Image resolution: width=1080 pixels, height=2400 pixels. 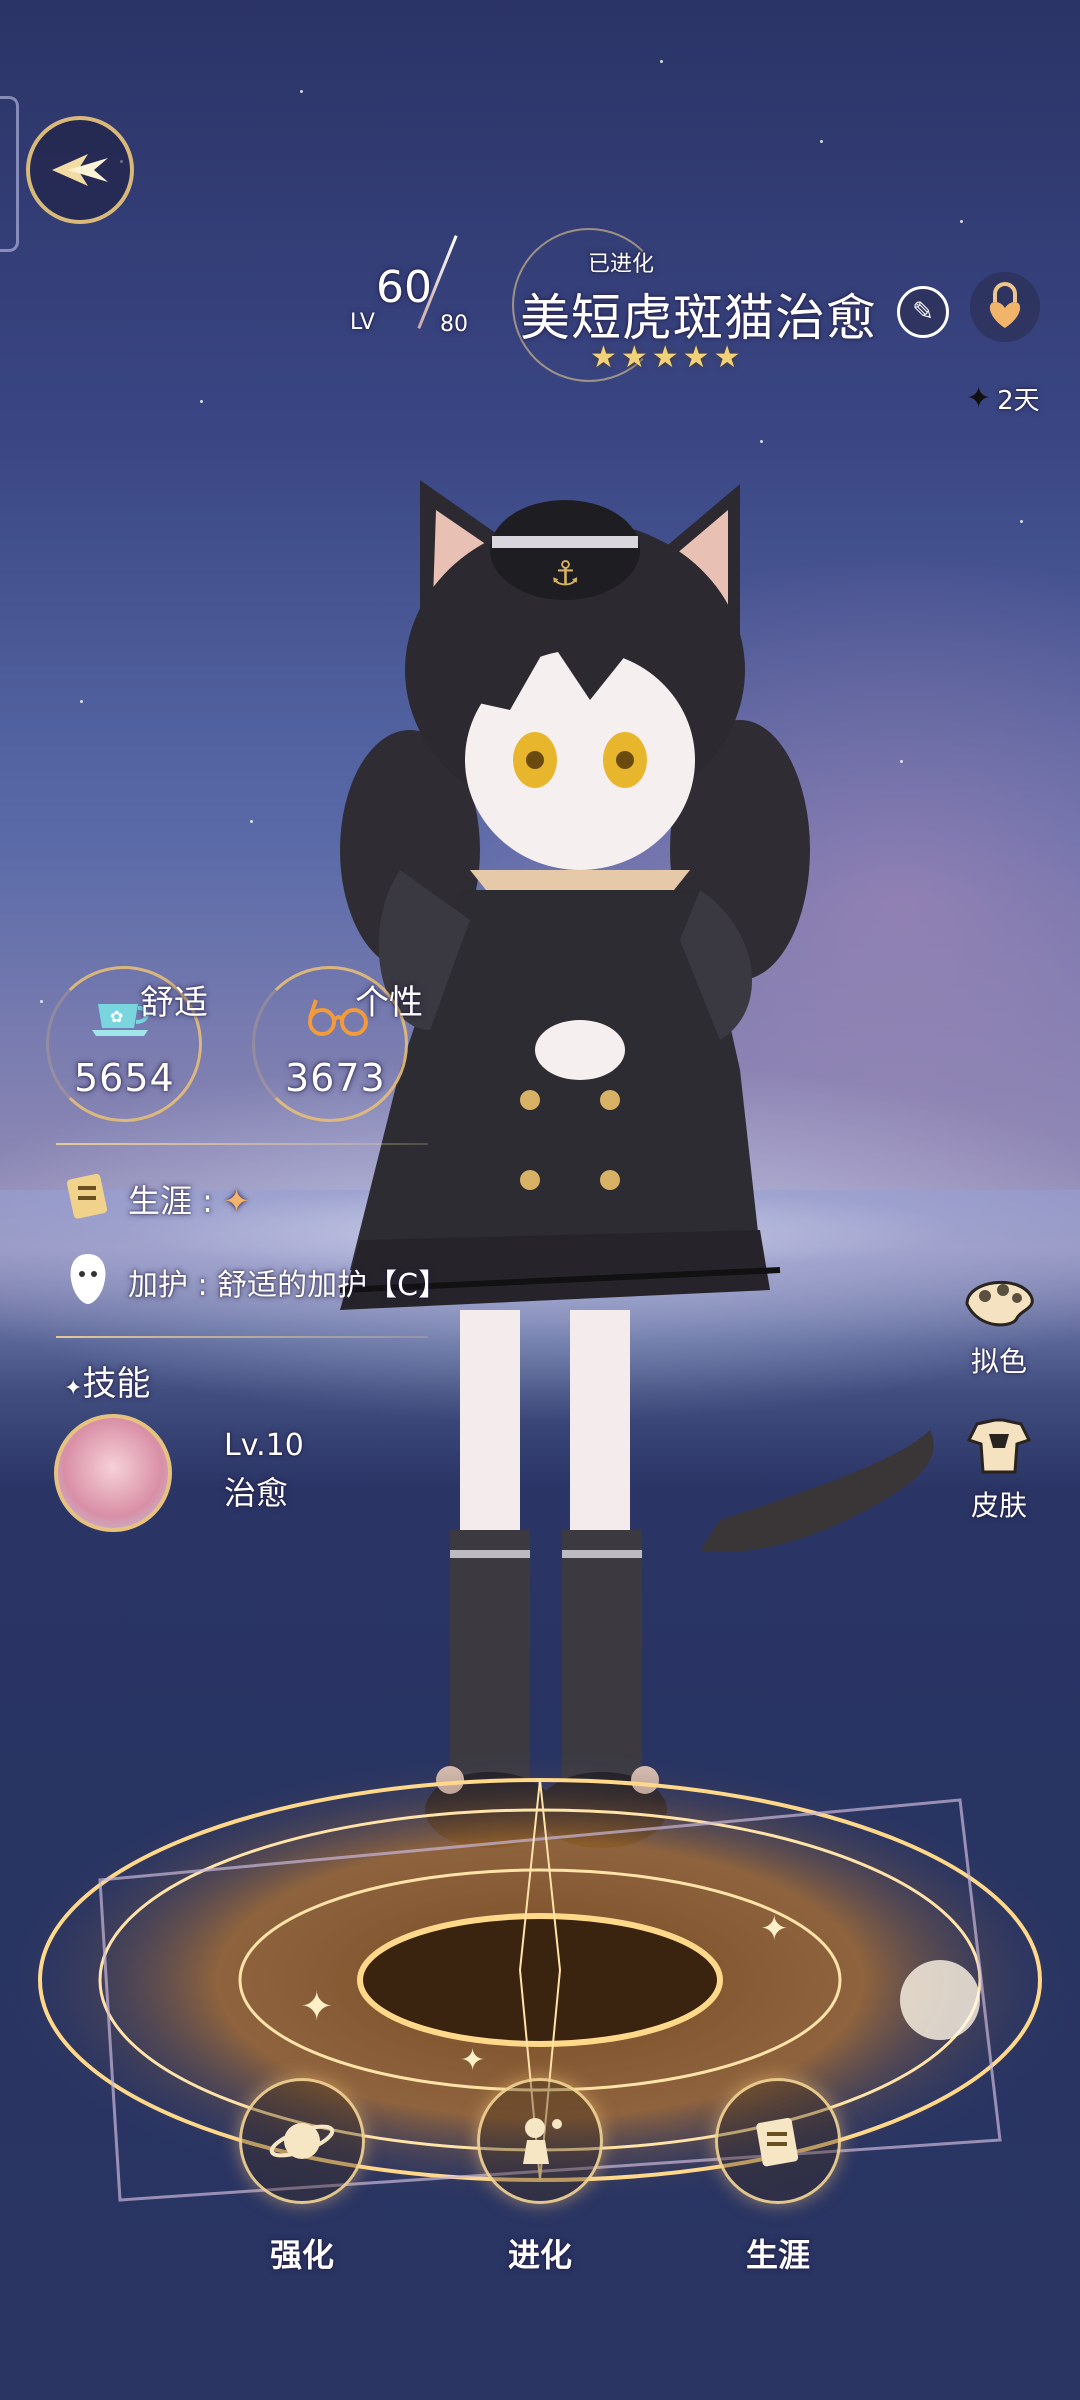 I want to click on skill-header: ✦技能, so click(x=107, y=1384).